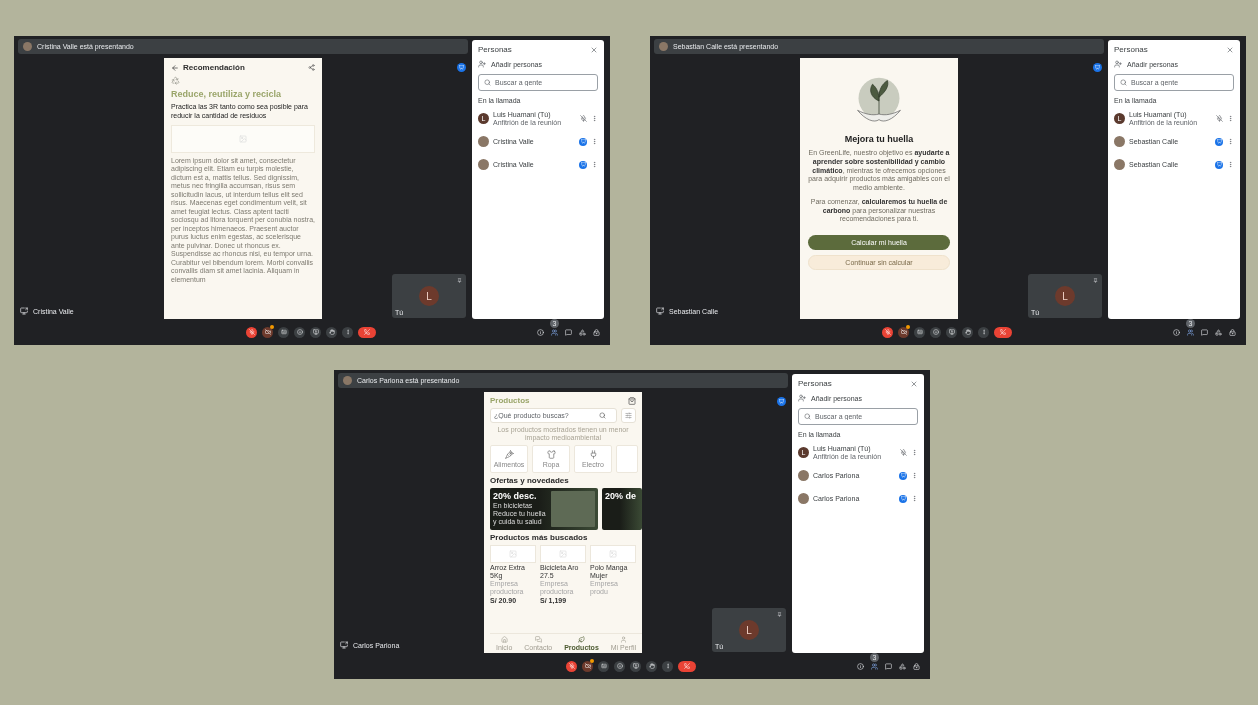  What do you see at coordinates (1095, 280) in the screenshot?
I see `pin-icon` at bounding box center [1095, 280].